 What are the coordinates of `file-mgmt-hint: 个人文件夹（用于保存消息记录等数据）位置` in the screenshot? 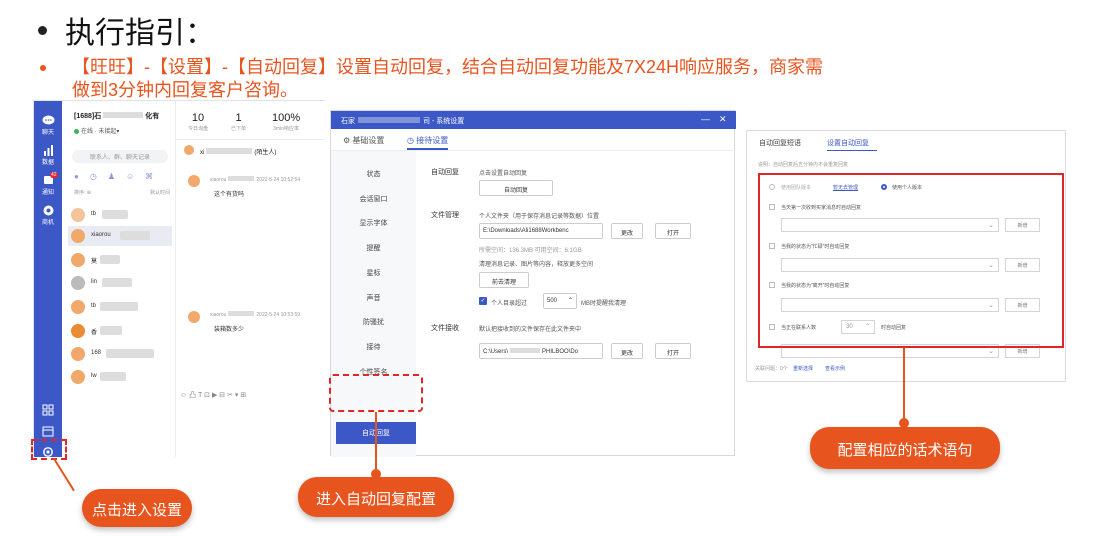 It's located at (539, 217).